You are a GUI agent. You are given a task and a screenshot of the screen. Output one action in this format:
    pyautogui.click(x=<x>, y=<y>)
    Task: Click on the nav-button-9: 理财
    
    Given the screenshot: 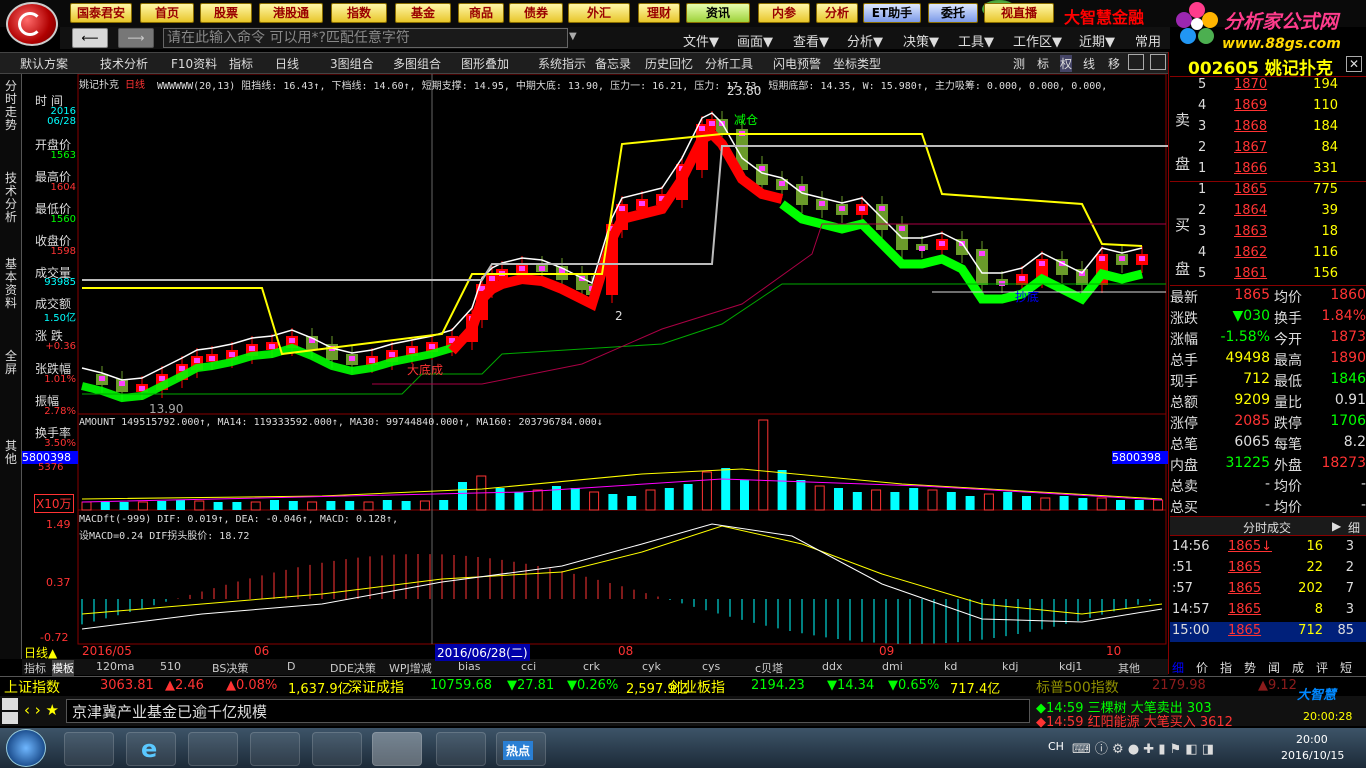 What is the action you would take?
    pyautogui.click(x=659, y=13)
    